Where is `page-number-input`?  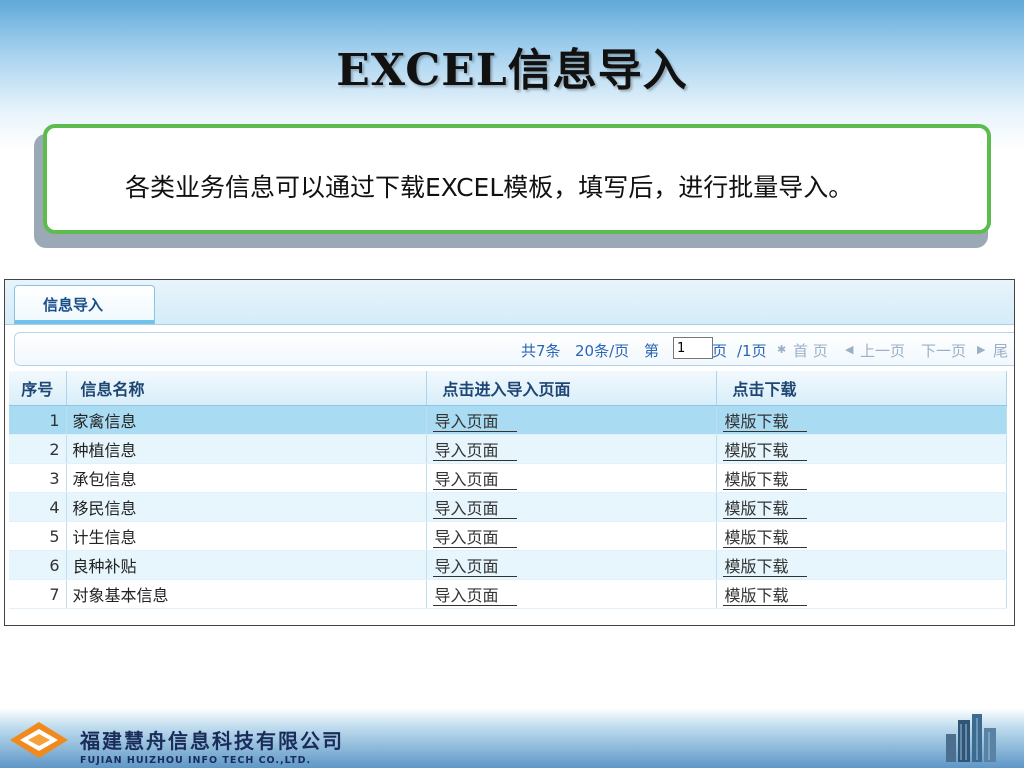 page-number-input is located at coordinates (693, 348).